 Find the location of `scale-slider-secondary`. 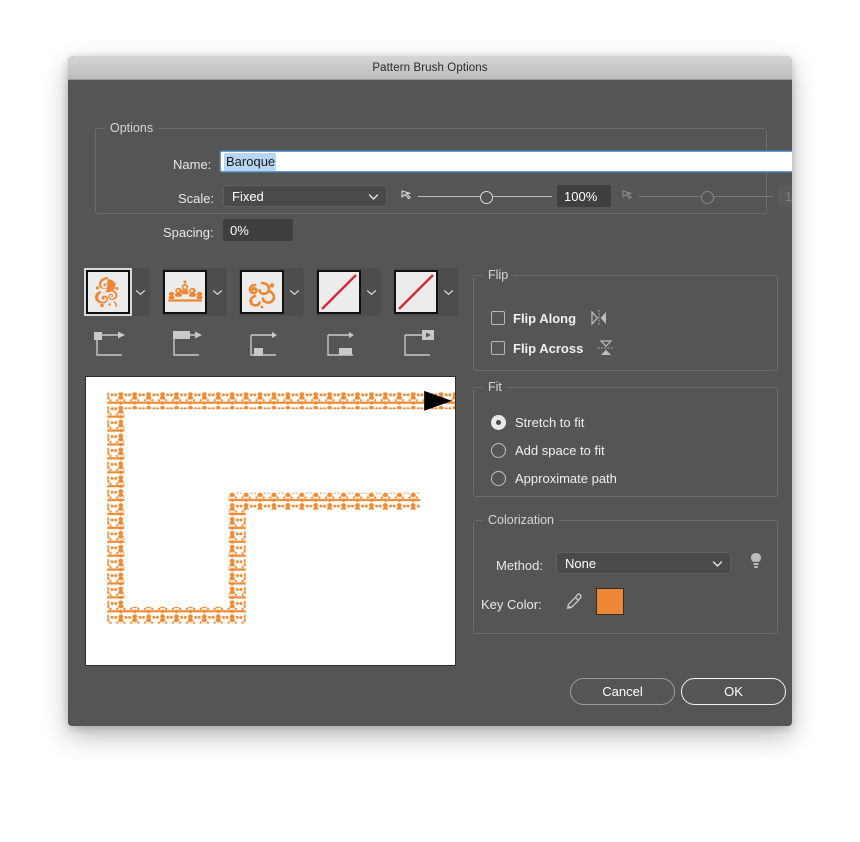

scale-slider-secondary is located at coordinates (697, 196).